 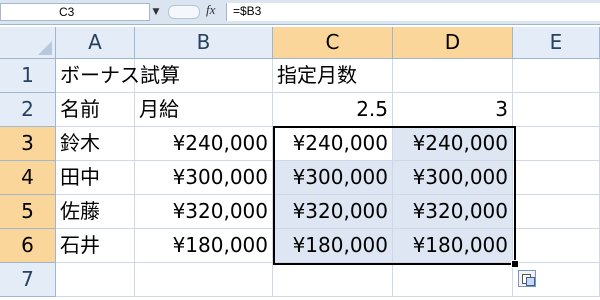 I want to click on cell-d4: ¥300,000, so click(x=453, y=178).